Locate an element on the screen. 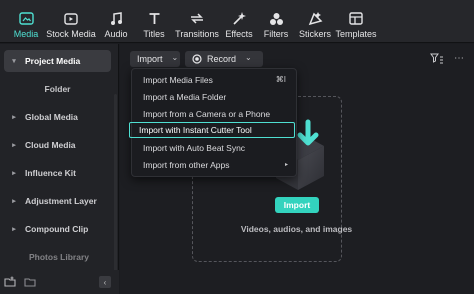 Image resolution: width=474 pixels, height=294 pixels. tab-audio: Audio is located at coordinates (116, 21).